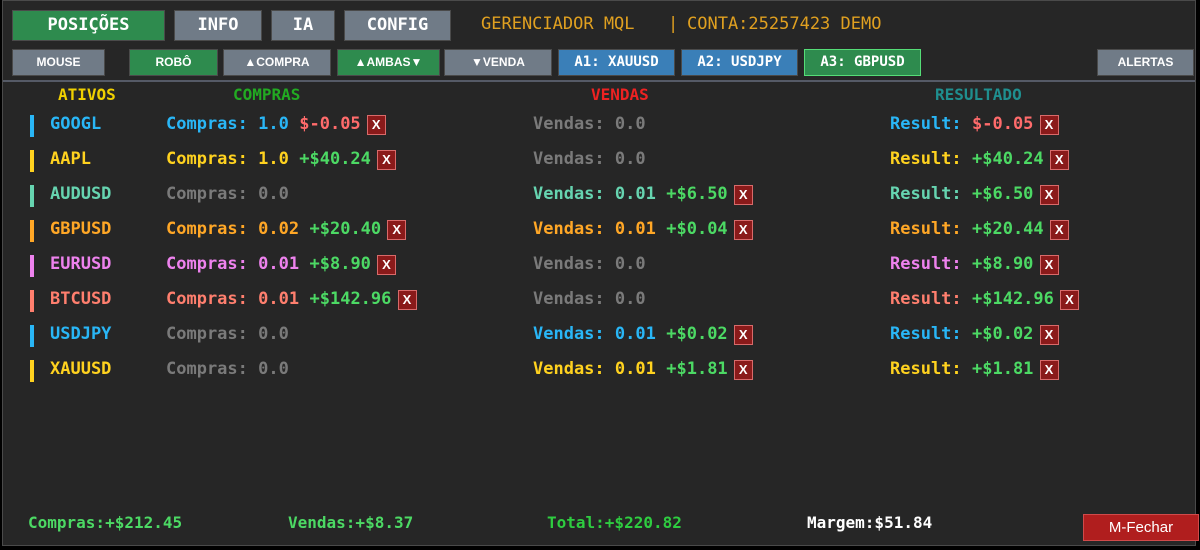  Describe the element at coordinates (1003, 194) in the screenshot. I see `result-profit: +$6.50` at that location.